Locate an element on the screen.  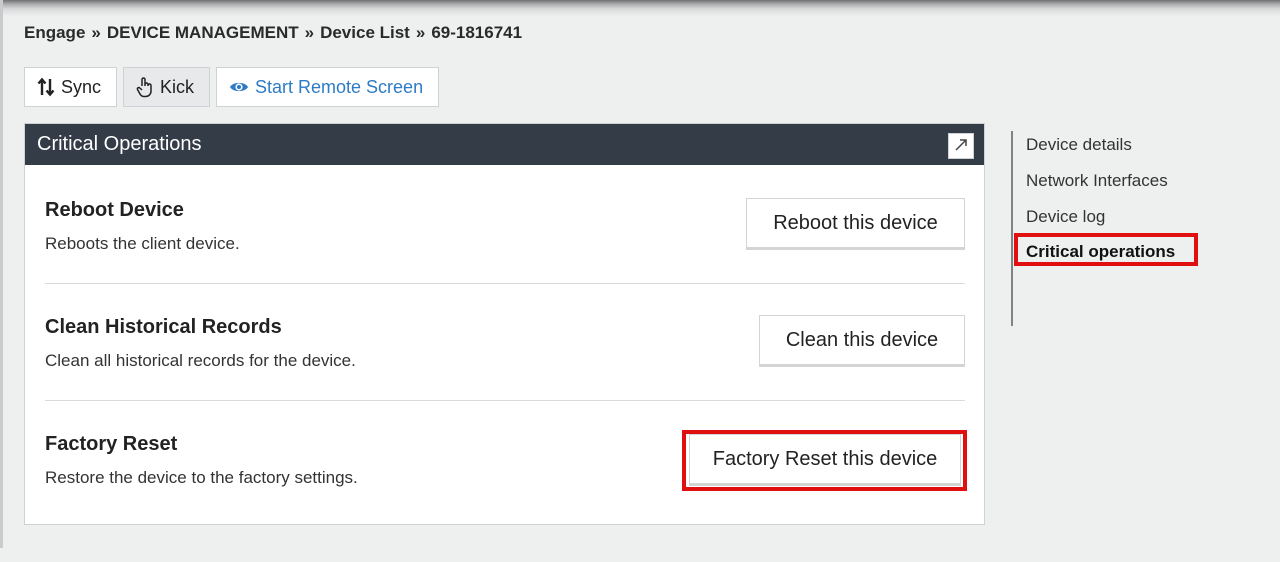
expand-button is located at coordinates (961, 146).